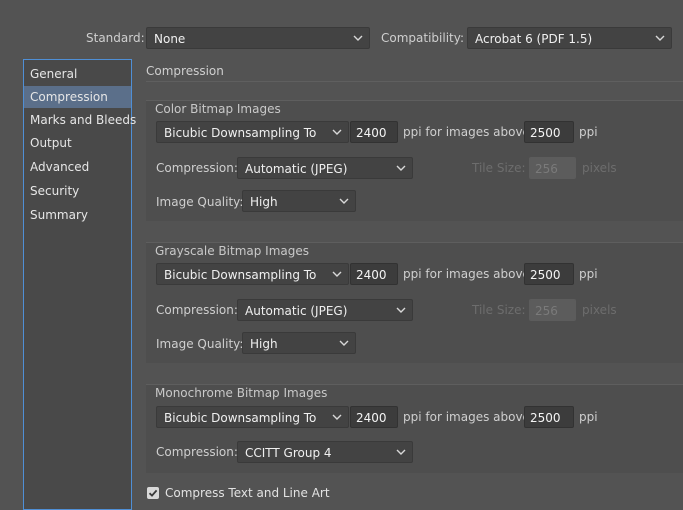 The image size is (683, 510). I want to click on color-group-title: Color Bitmap Images, so click(218, 109).